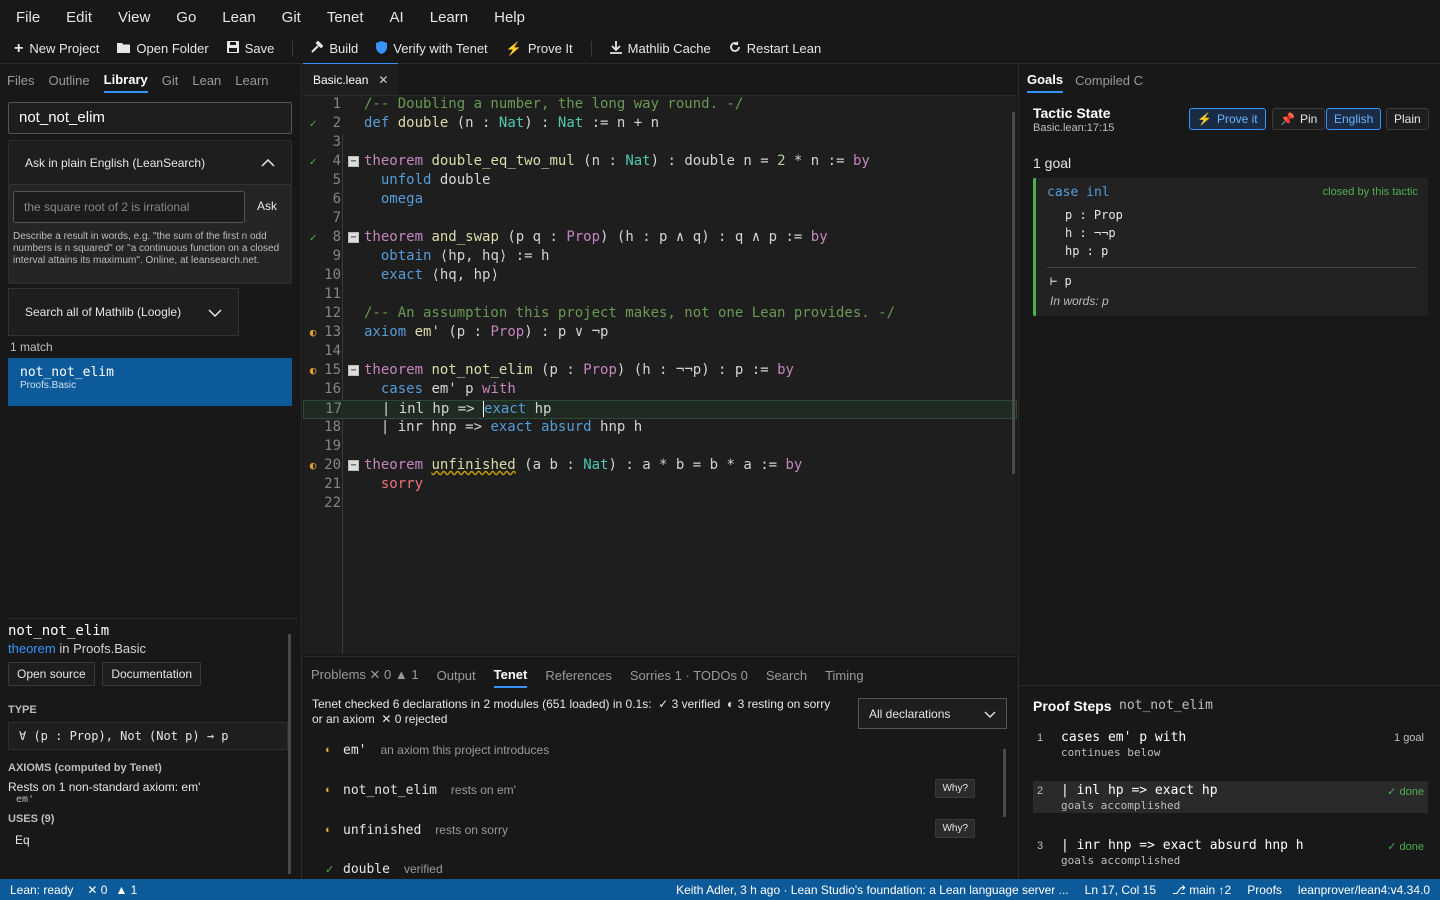 This screenshot has height=900, width=1440. What do you see at coordinates (689, 675) in the screenshot?
I see `tab-sorries: Sorries 1 · TODOs 0` at bounding box center [689, 675].